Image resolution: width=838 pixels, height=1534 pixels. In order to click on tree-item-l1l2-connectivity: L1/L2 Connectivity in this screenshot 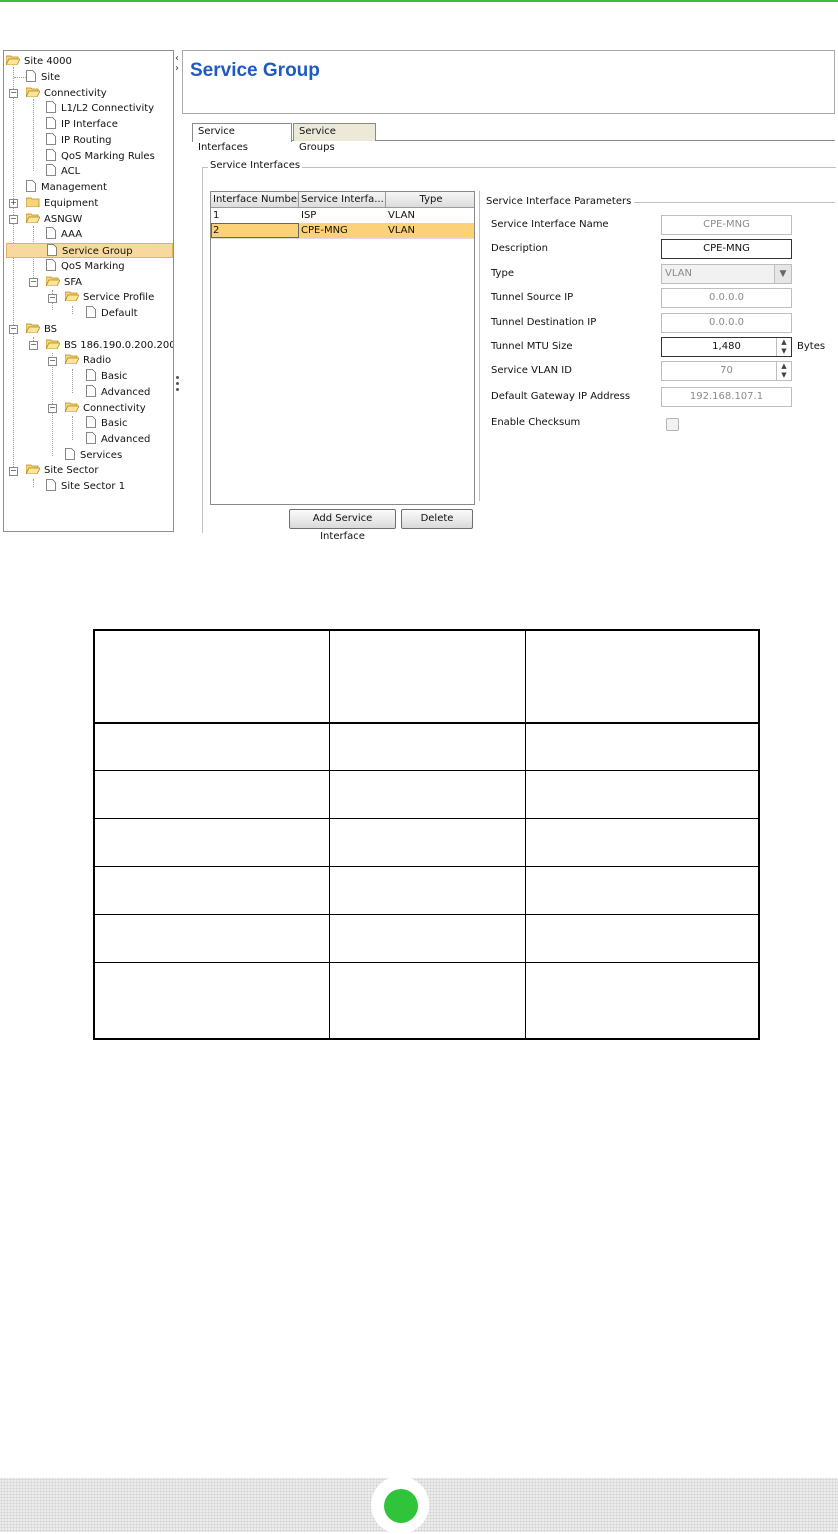, I will do `click(100, 108)`.